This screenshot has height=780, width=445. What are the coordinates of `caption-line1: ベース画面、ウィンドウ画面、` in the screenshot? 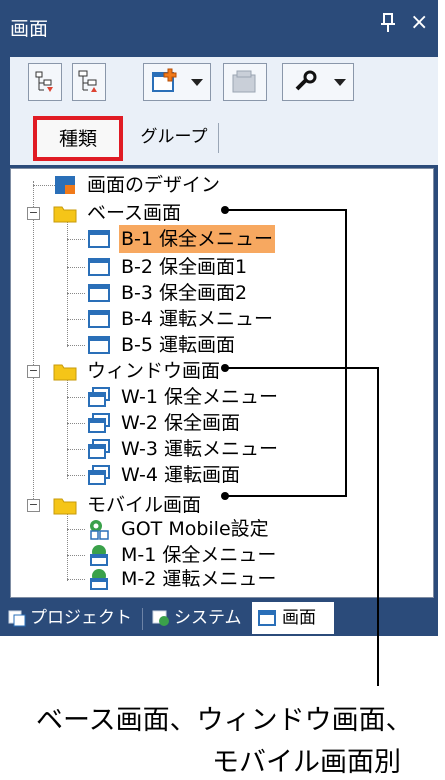 It's located at (224, 720).